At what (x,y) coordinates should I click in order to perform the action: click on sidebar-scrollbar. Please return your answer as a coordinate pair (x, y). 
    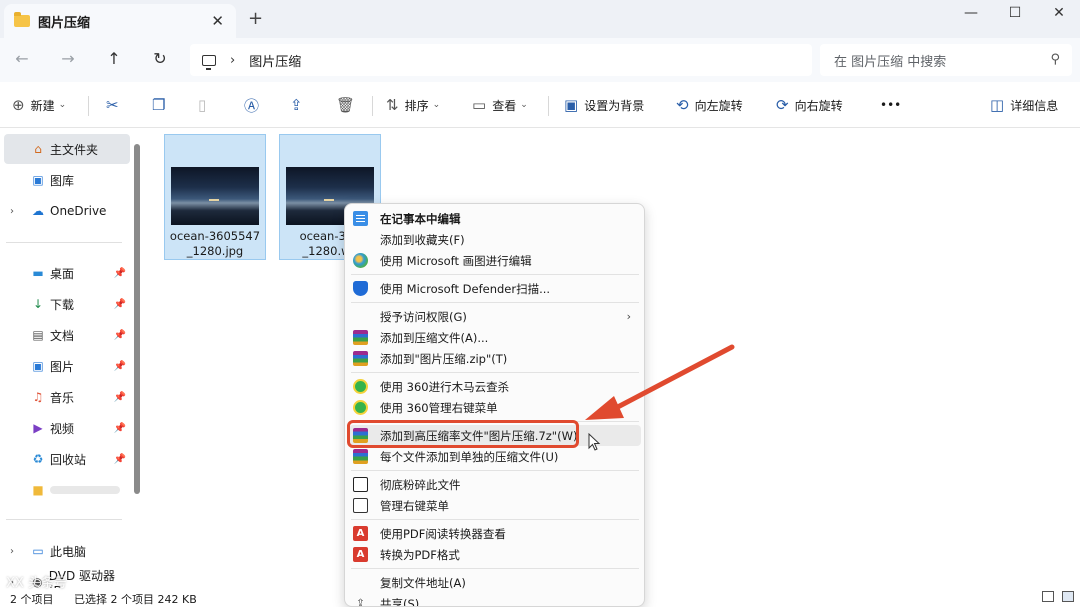
    Looking at the image, I should click on (137, 319).